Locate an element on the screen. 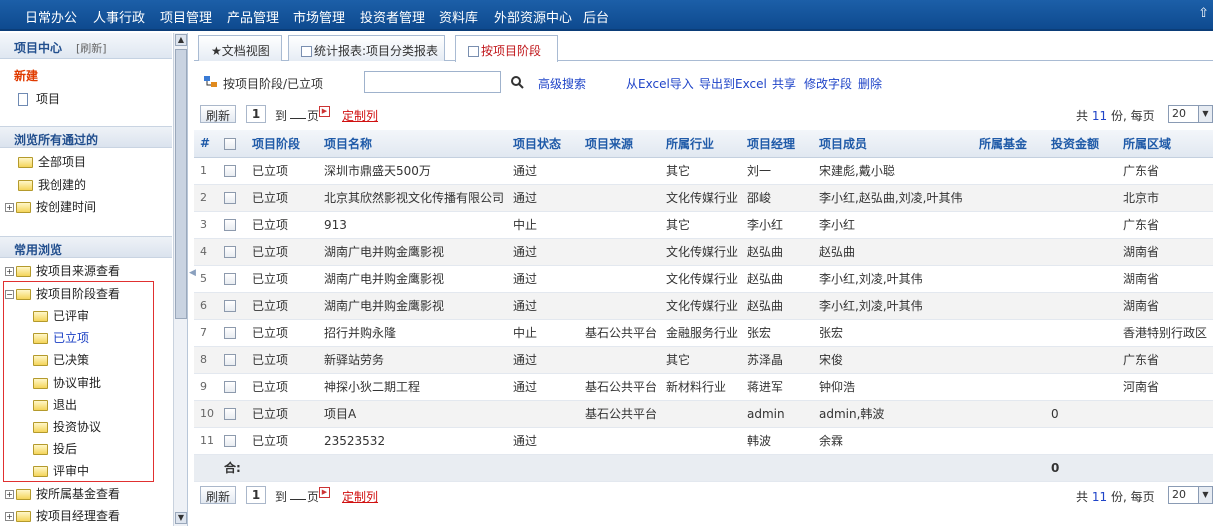 Image resolution: width=1213 pixels, height=526 pixels. col-header: 所属区域 is located at coordinates (1168, 144).